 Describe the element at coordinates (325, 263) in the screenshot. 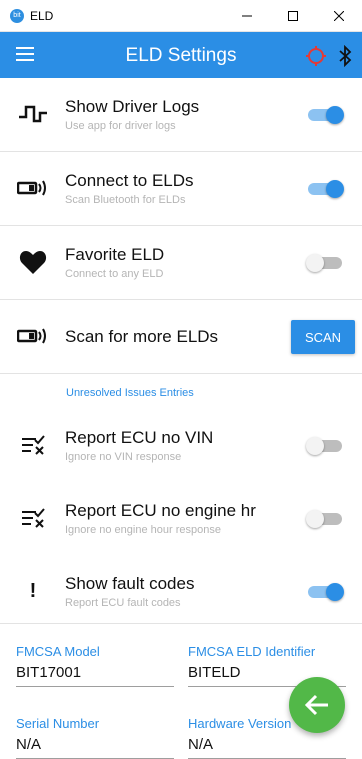

I see `favorite-eld-toggle` at that location.